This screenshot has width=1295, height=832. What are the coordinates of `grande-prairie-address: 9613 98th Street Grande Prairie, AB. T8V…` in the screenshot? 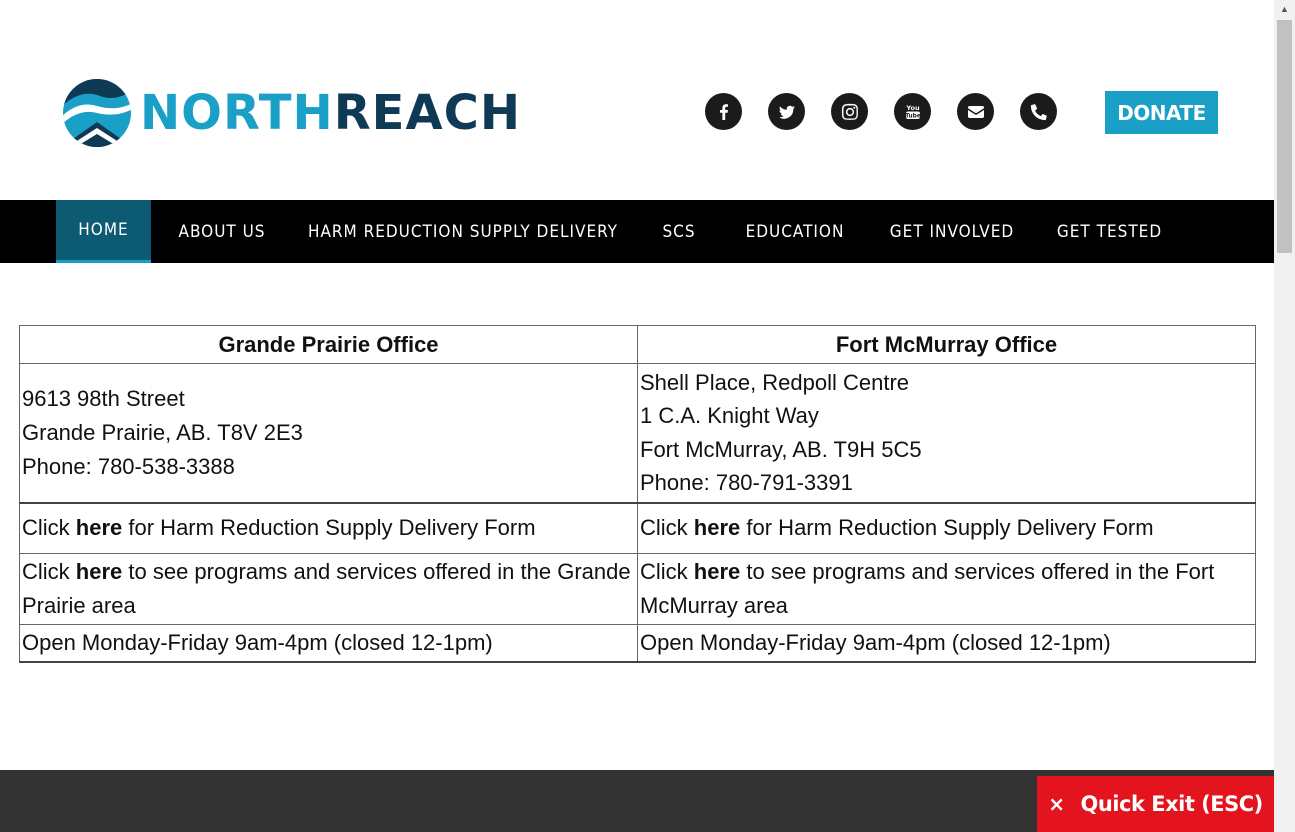 It's located at (328, 433).